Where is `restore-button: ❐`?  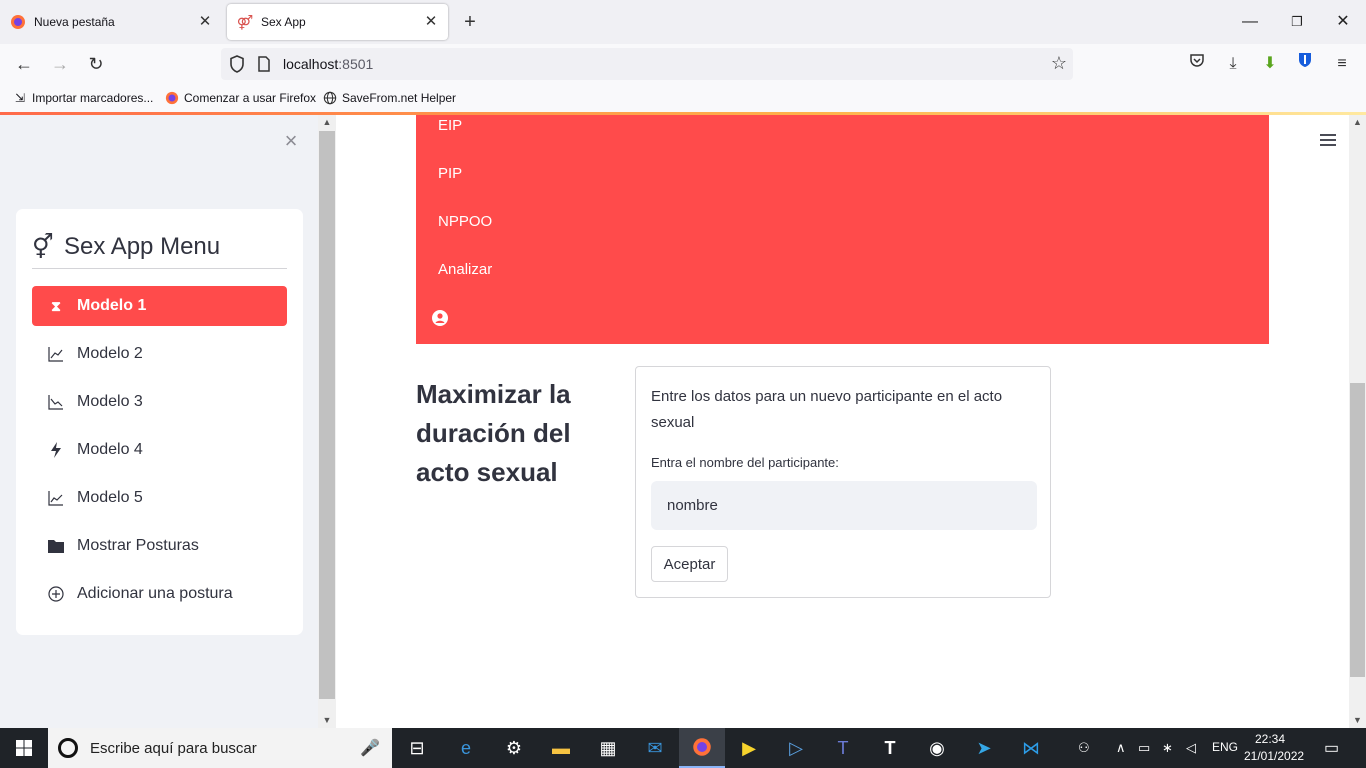
restore-button: ❐ is located at coordinates (1297, 22).